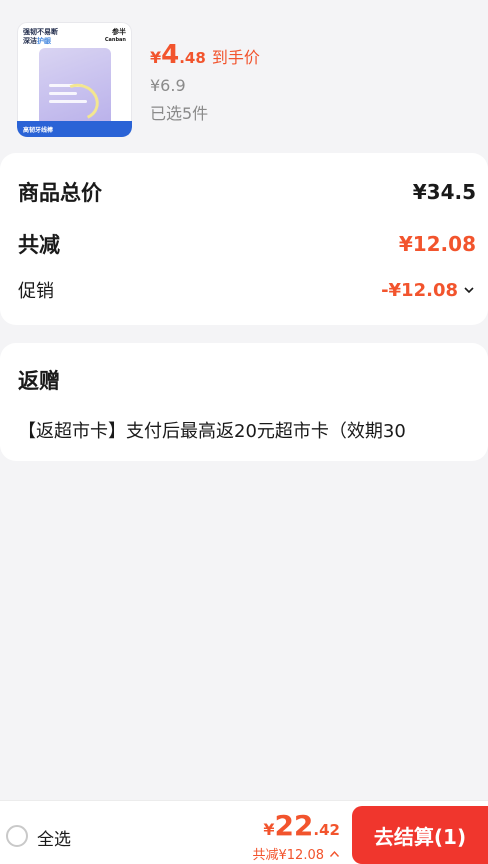 Image resolution: width=488 pixels, height=864 pixels. I want to click on price-currency: ¥, so click(156, 57).